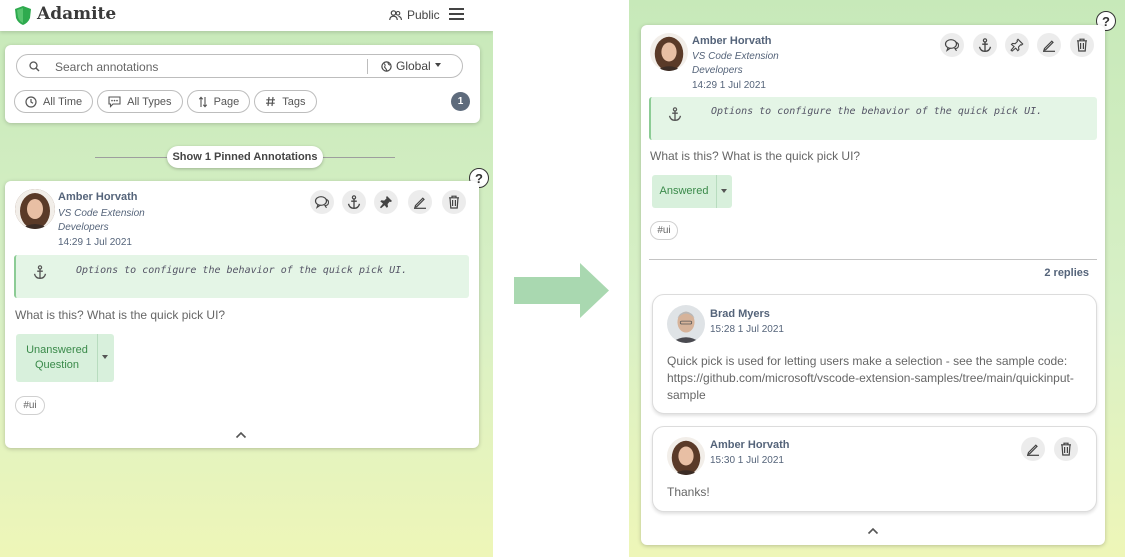 This screenshot has height=557, width=1125. What do you see at coordinates (686, 395) in the screenshot?
I see `reply-link: sample` at bounding box center [686, 395].